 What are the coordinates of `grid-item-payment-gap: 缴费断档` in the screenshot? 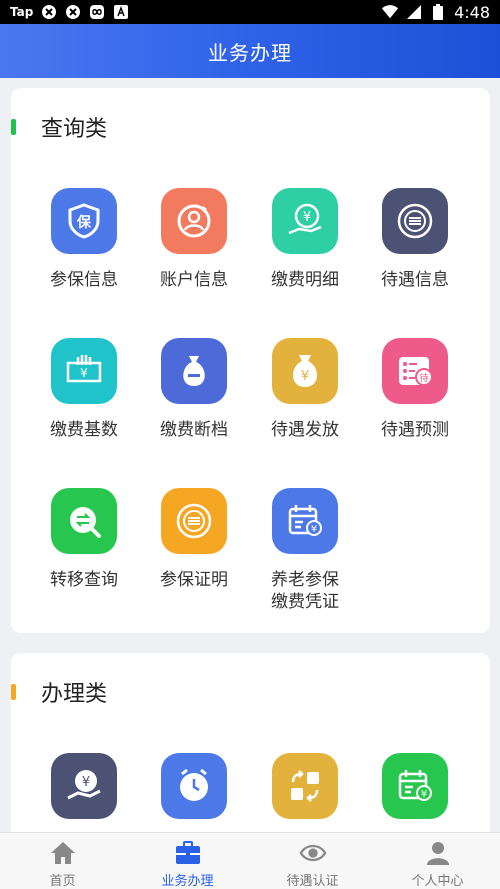 It's located at (194, 389).